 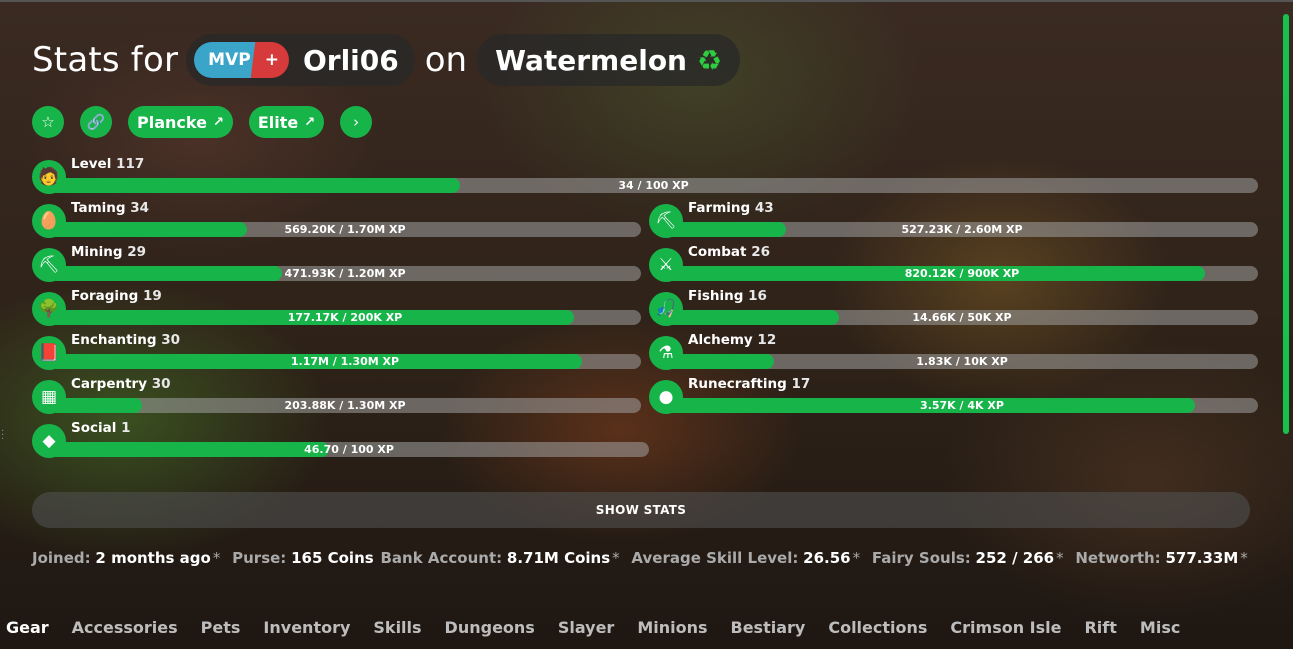 What do you see at coordinates (336, 351) in the screenshot?
I see `skill-enchanting: 📕 Enchanting 30 1.17M / 1.30M XP` at bounding box center [336, 351].